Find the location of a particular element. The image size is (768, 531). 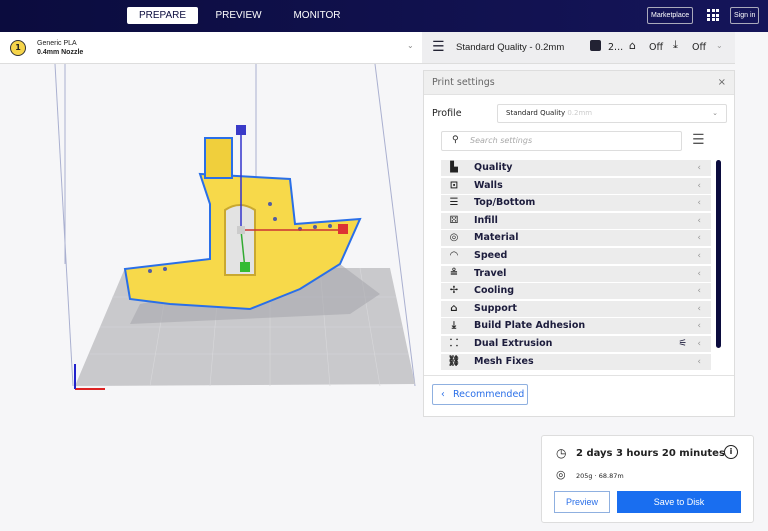

category-icon: ⌂ is located at coordinates (454, 308).